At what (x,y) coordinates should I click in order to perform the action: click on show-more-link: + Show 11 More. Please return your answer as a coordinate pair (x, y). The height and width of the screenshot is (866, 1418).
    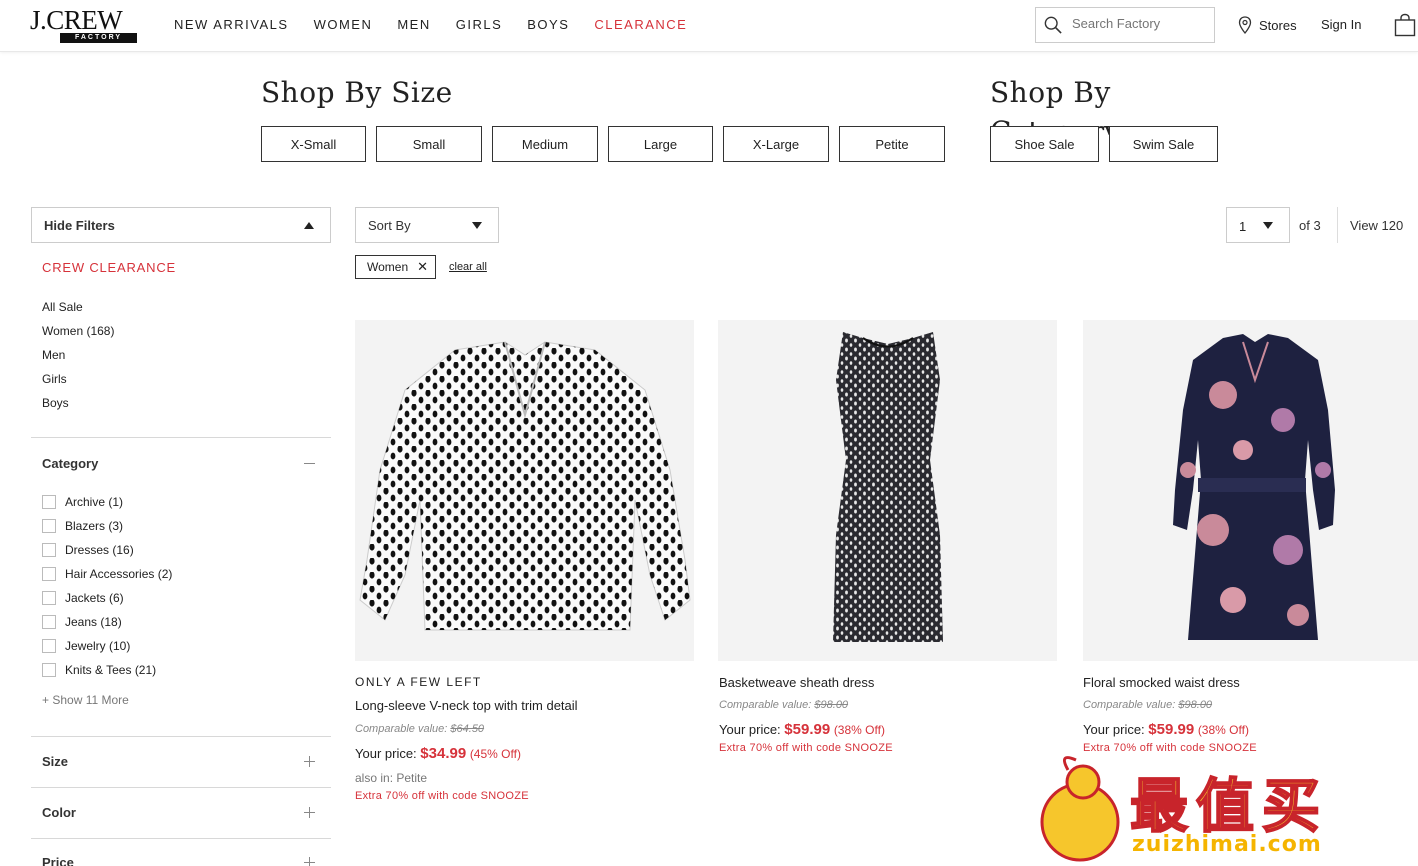
    Looking at the image, I should click on (85, 700).